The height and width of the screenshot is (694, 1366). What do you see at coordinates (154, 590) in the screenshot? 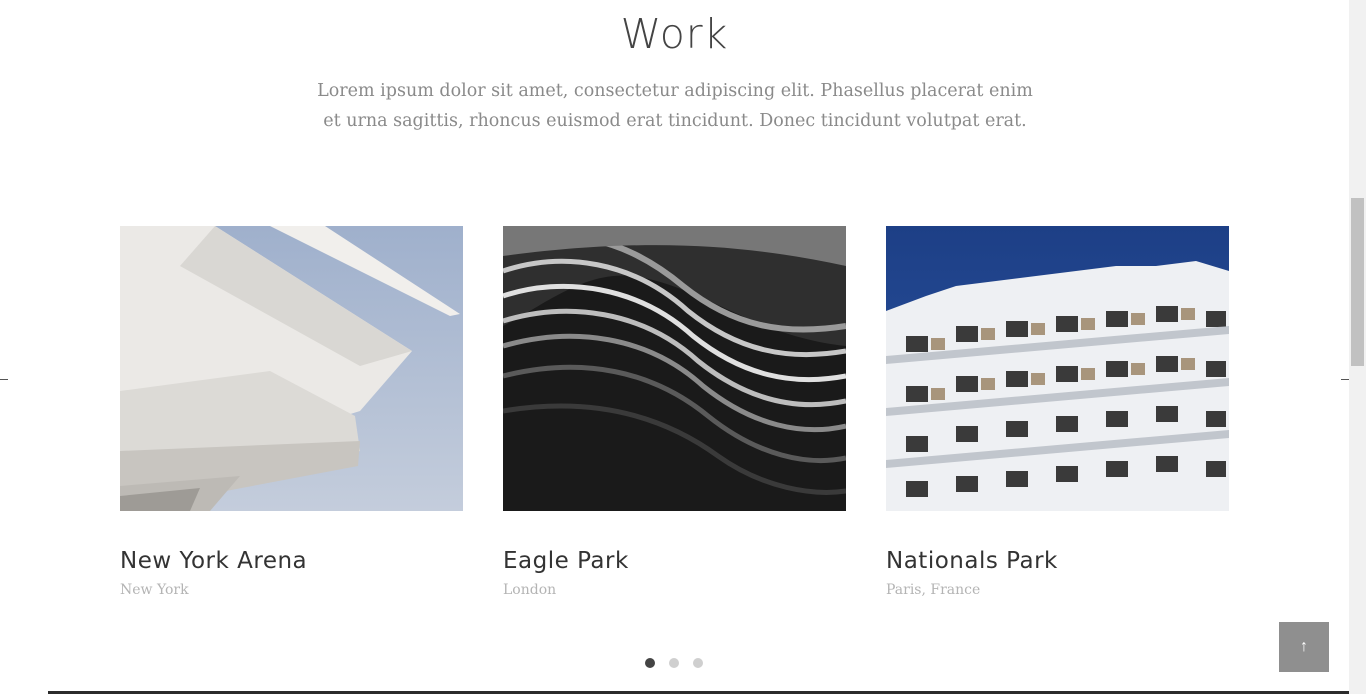
I see `work-card-location: New York` at bounding box center [154, 590].